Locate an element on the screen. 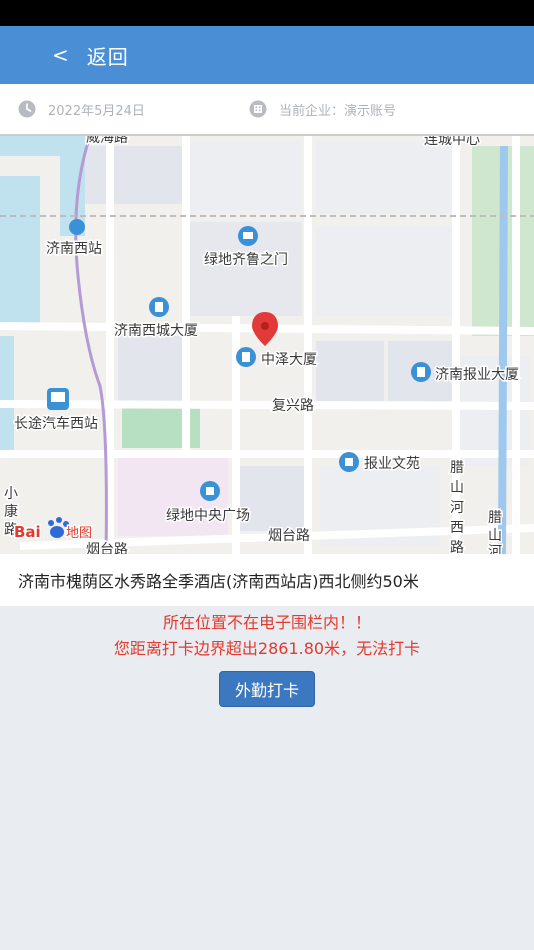 The width and height of the screenshot is (534, 950). chevron-left-icon: < is located at coordinates (60, 55).